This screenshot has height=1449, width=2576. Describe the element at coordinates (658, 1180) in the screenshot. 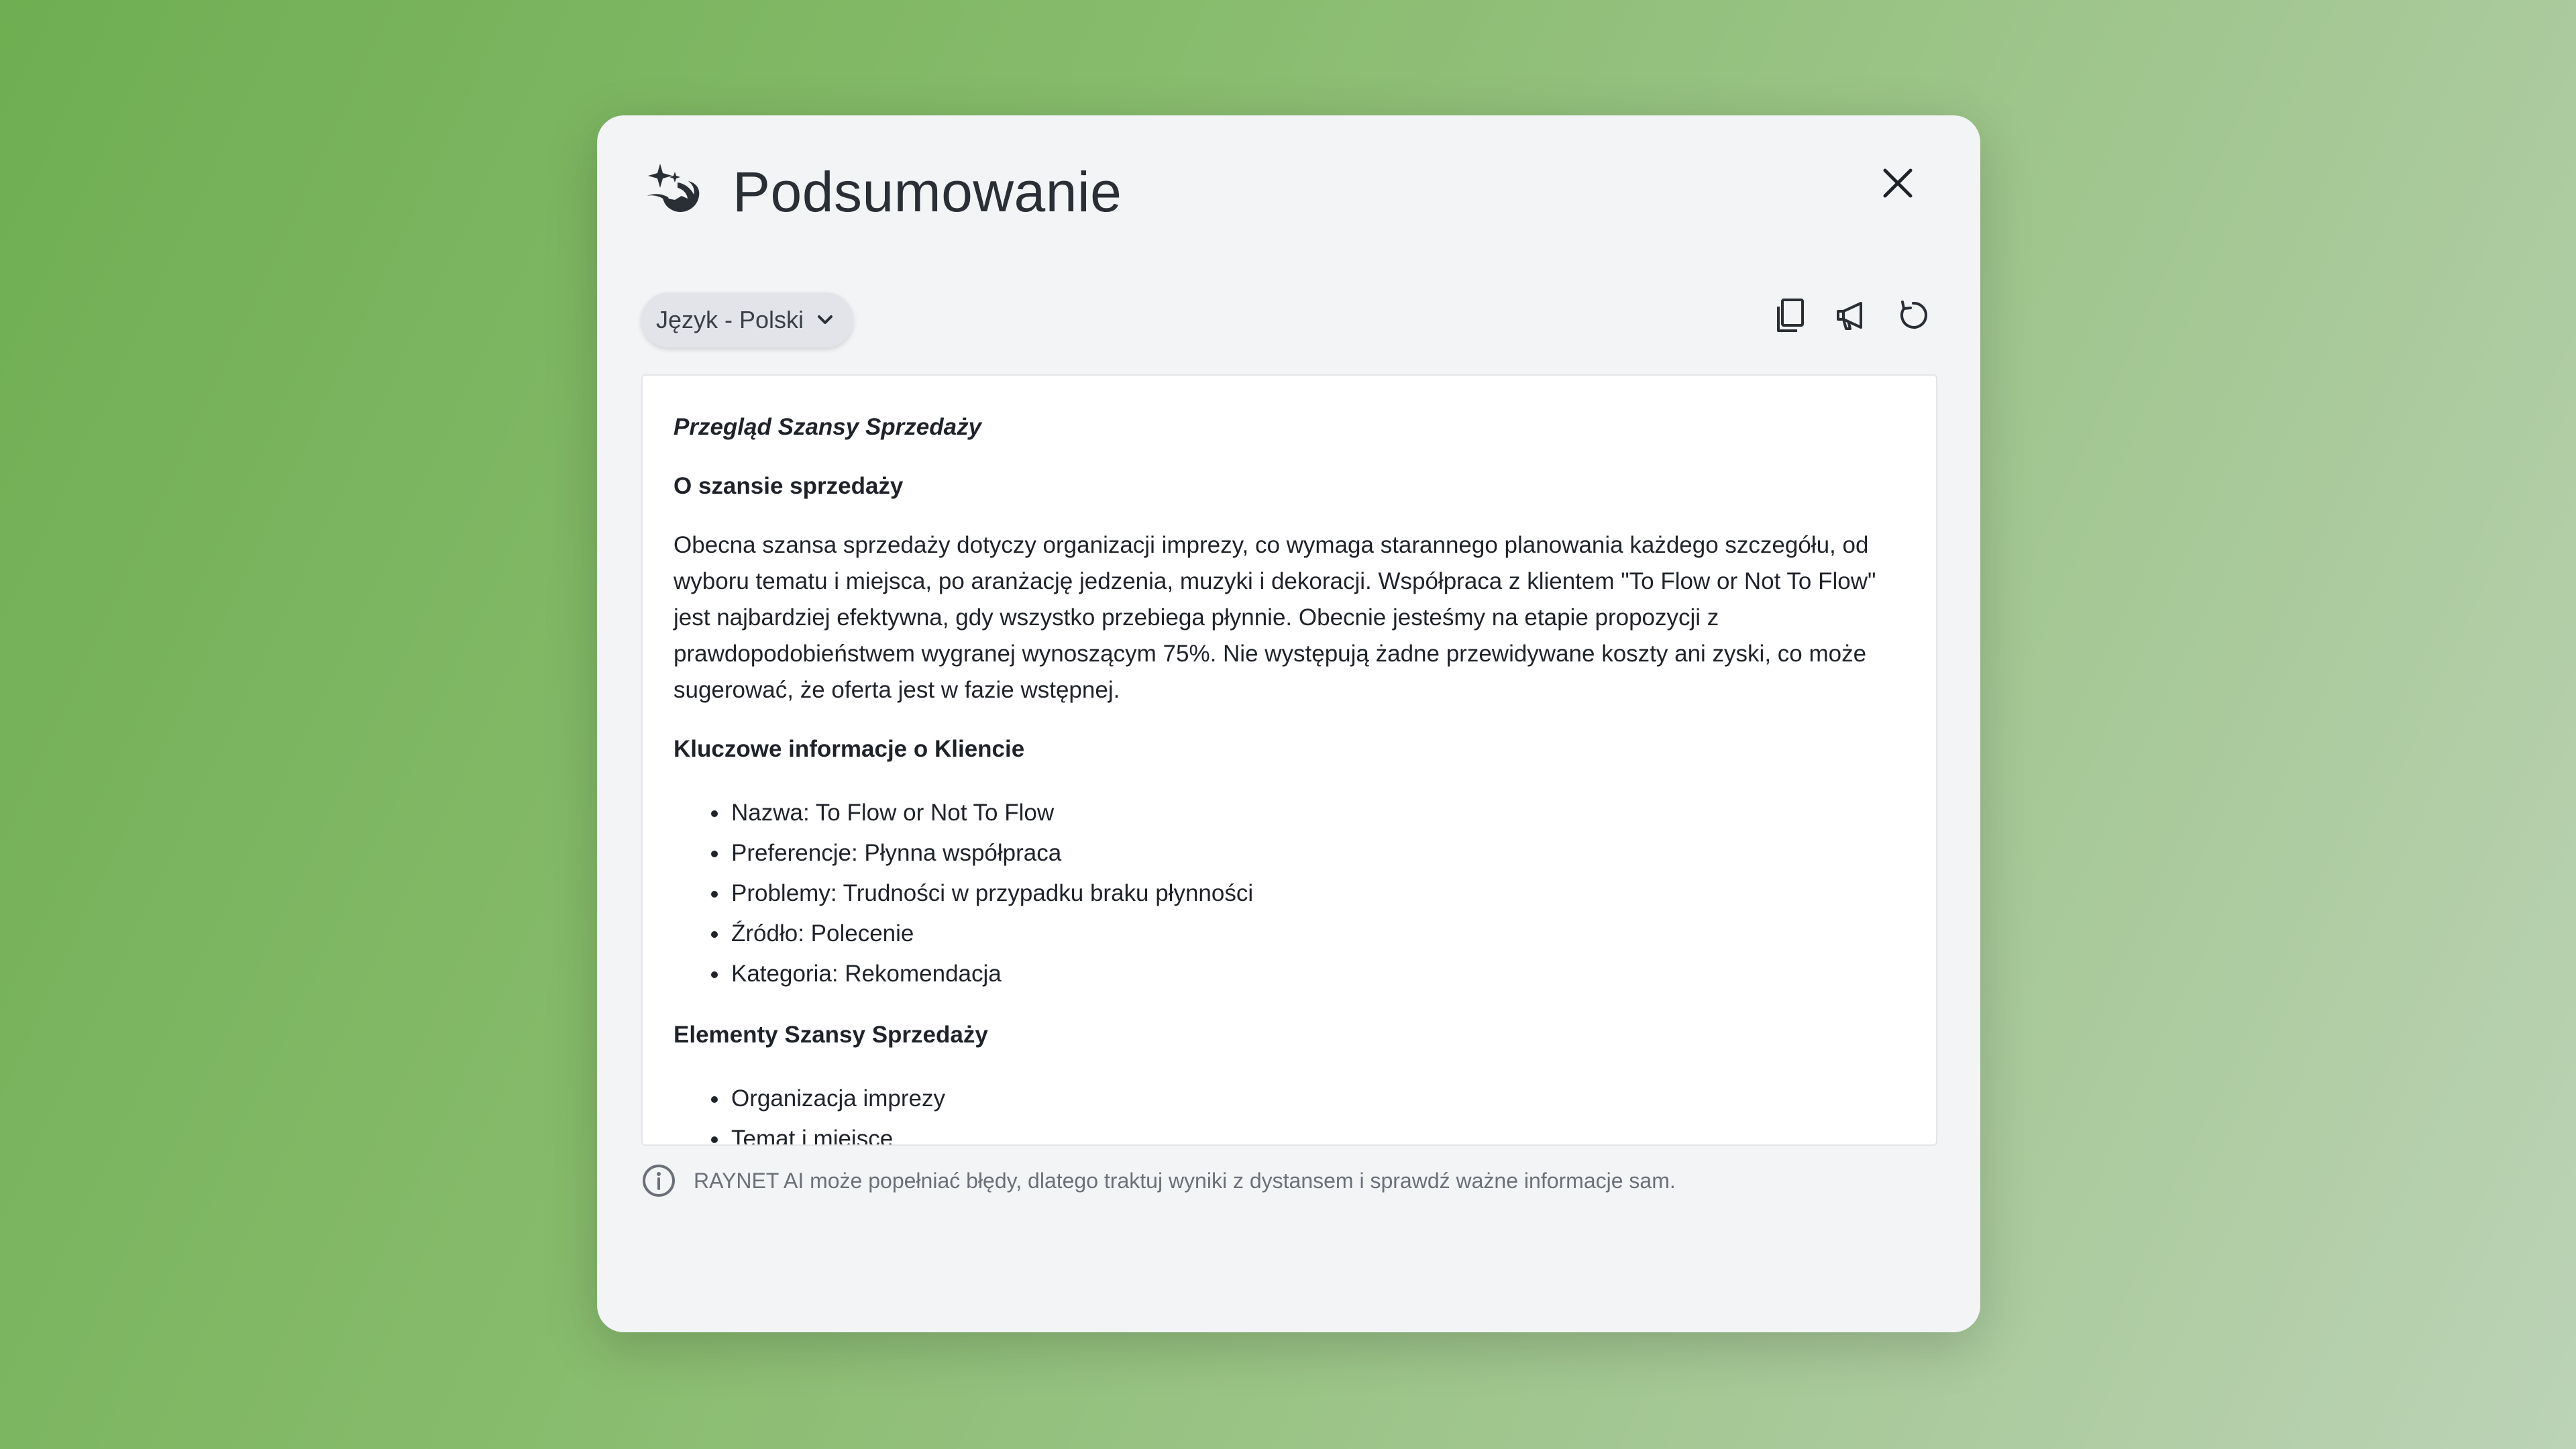

I see `info-icon` at that location.